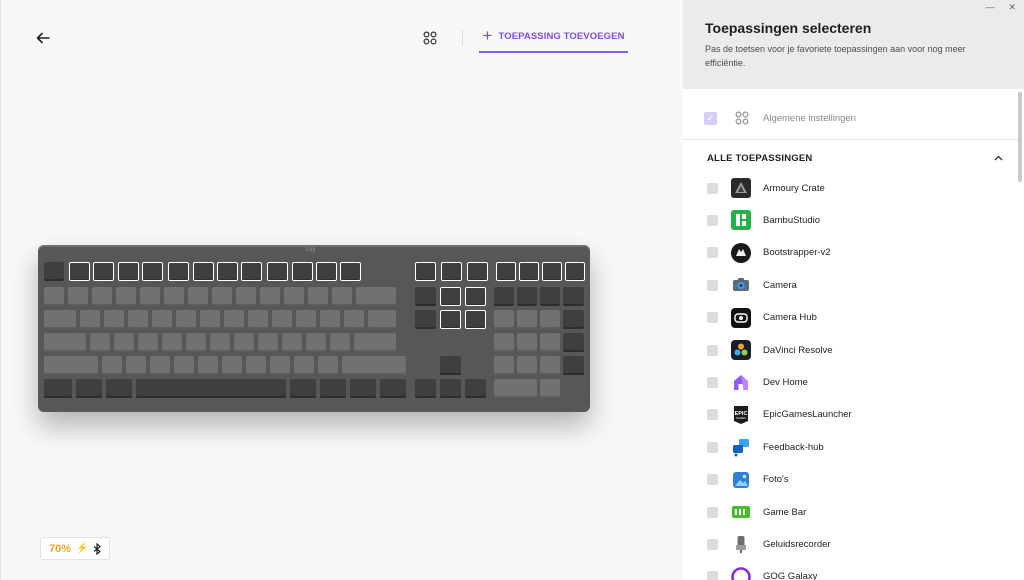 The width and height of the screenshot is (1024, 580). I want to click on panel-title: Toepassingen selecteren, so click(788, 28).